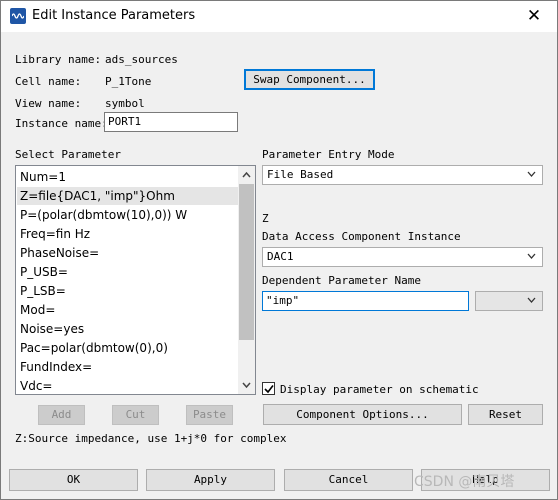 The height and width of the screenshot is (500, 558). I want to click on list-scrollbar, so click(246, 280).